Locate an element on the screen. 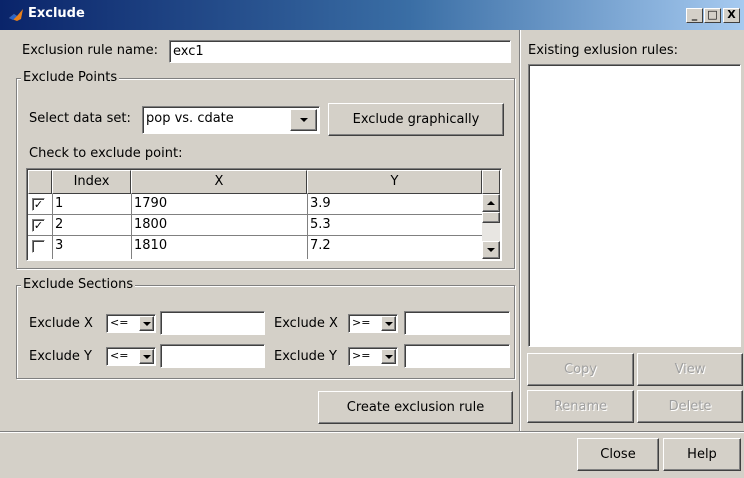 The width and height of the screenshot is (744, 478). scroll-up-button is located at coordinates (491, 203).